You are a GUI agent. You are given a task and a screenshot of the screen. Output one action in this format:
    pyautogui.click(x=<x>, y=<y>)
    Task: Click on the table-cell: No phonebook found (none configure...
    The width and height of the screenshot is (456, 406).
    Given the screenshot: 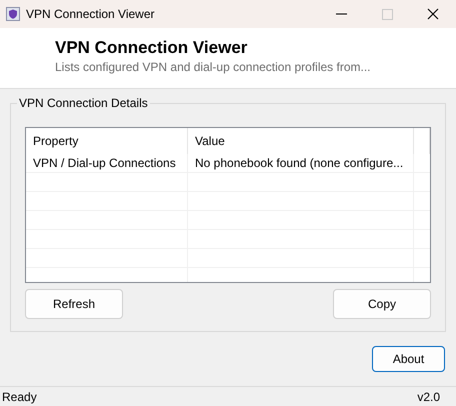 What is the action you would take?
    pyautogui.click(x=301, y=163)
    